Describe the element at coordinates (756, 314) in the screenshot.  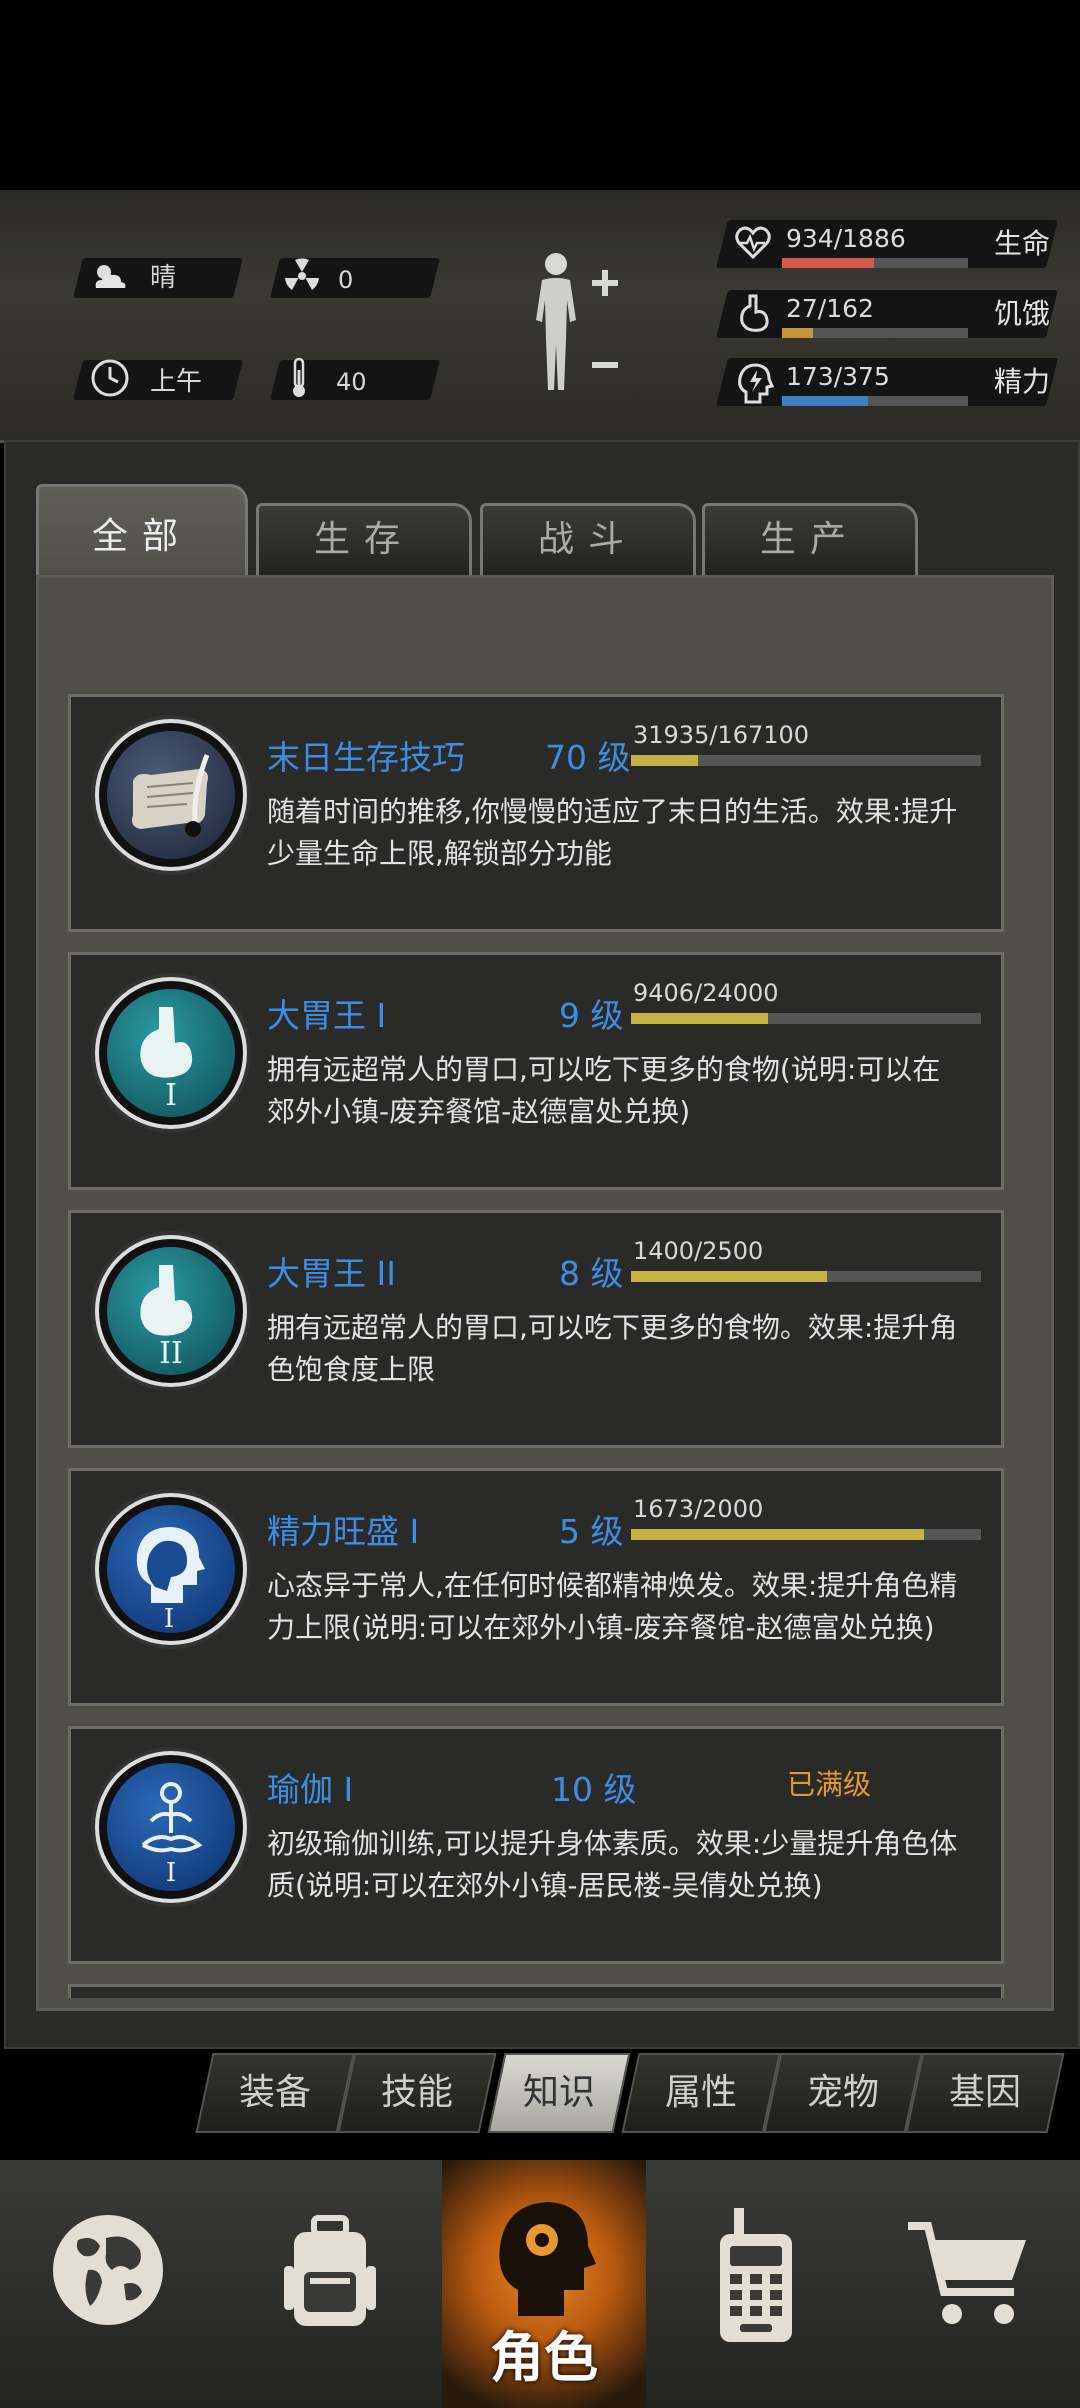
I see `stomach-icon` at that location.